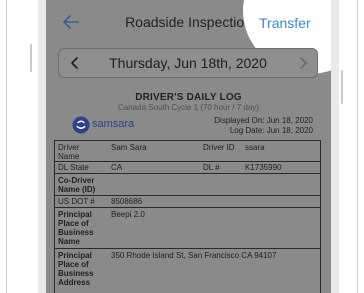 The image size is (364, 293). What do you see at coordinates (351, 146) in the screenshot?
I see `right-background-strip` at bounding box center [351, 146].